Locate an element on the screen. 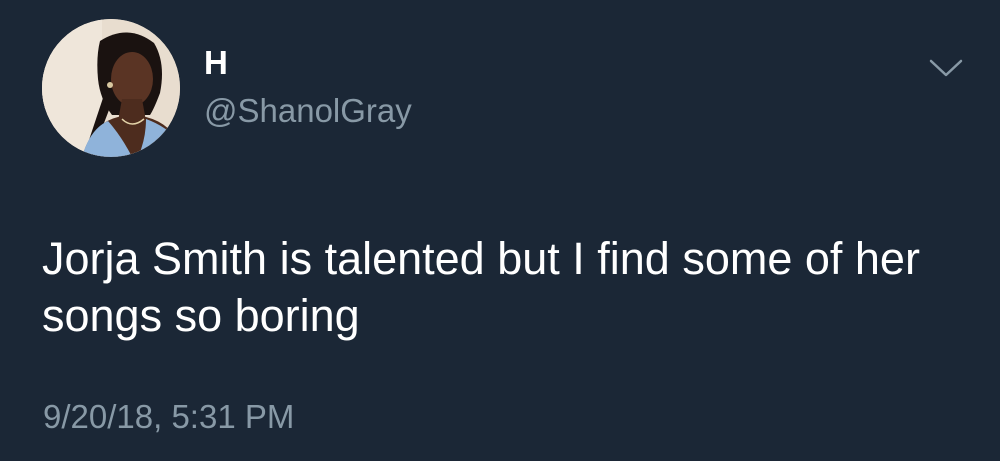 The image size is (1000, 461). author-display-name: H is located at coordinates (216, 62).